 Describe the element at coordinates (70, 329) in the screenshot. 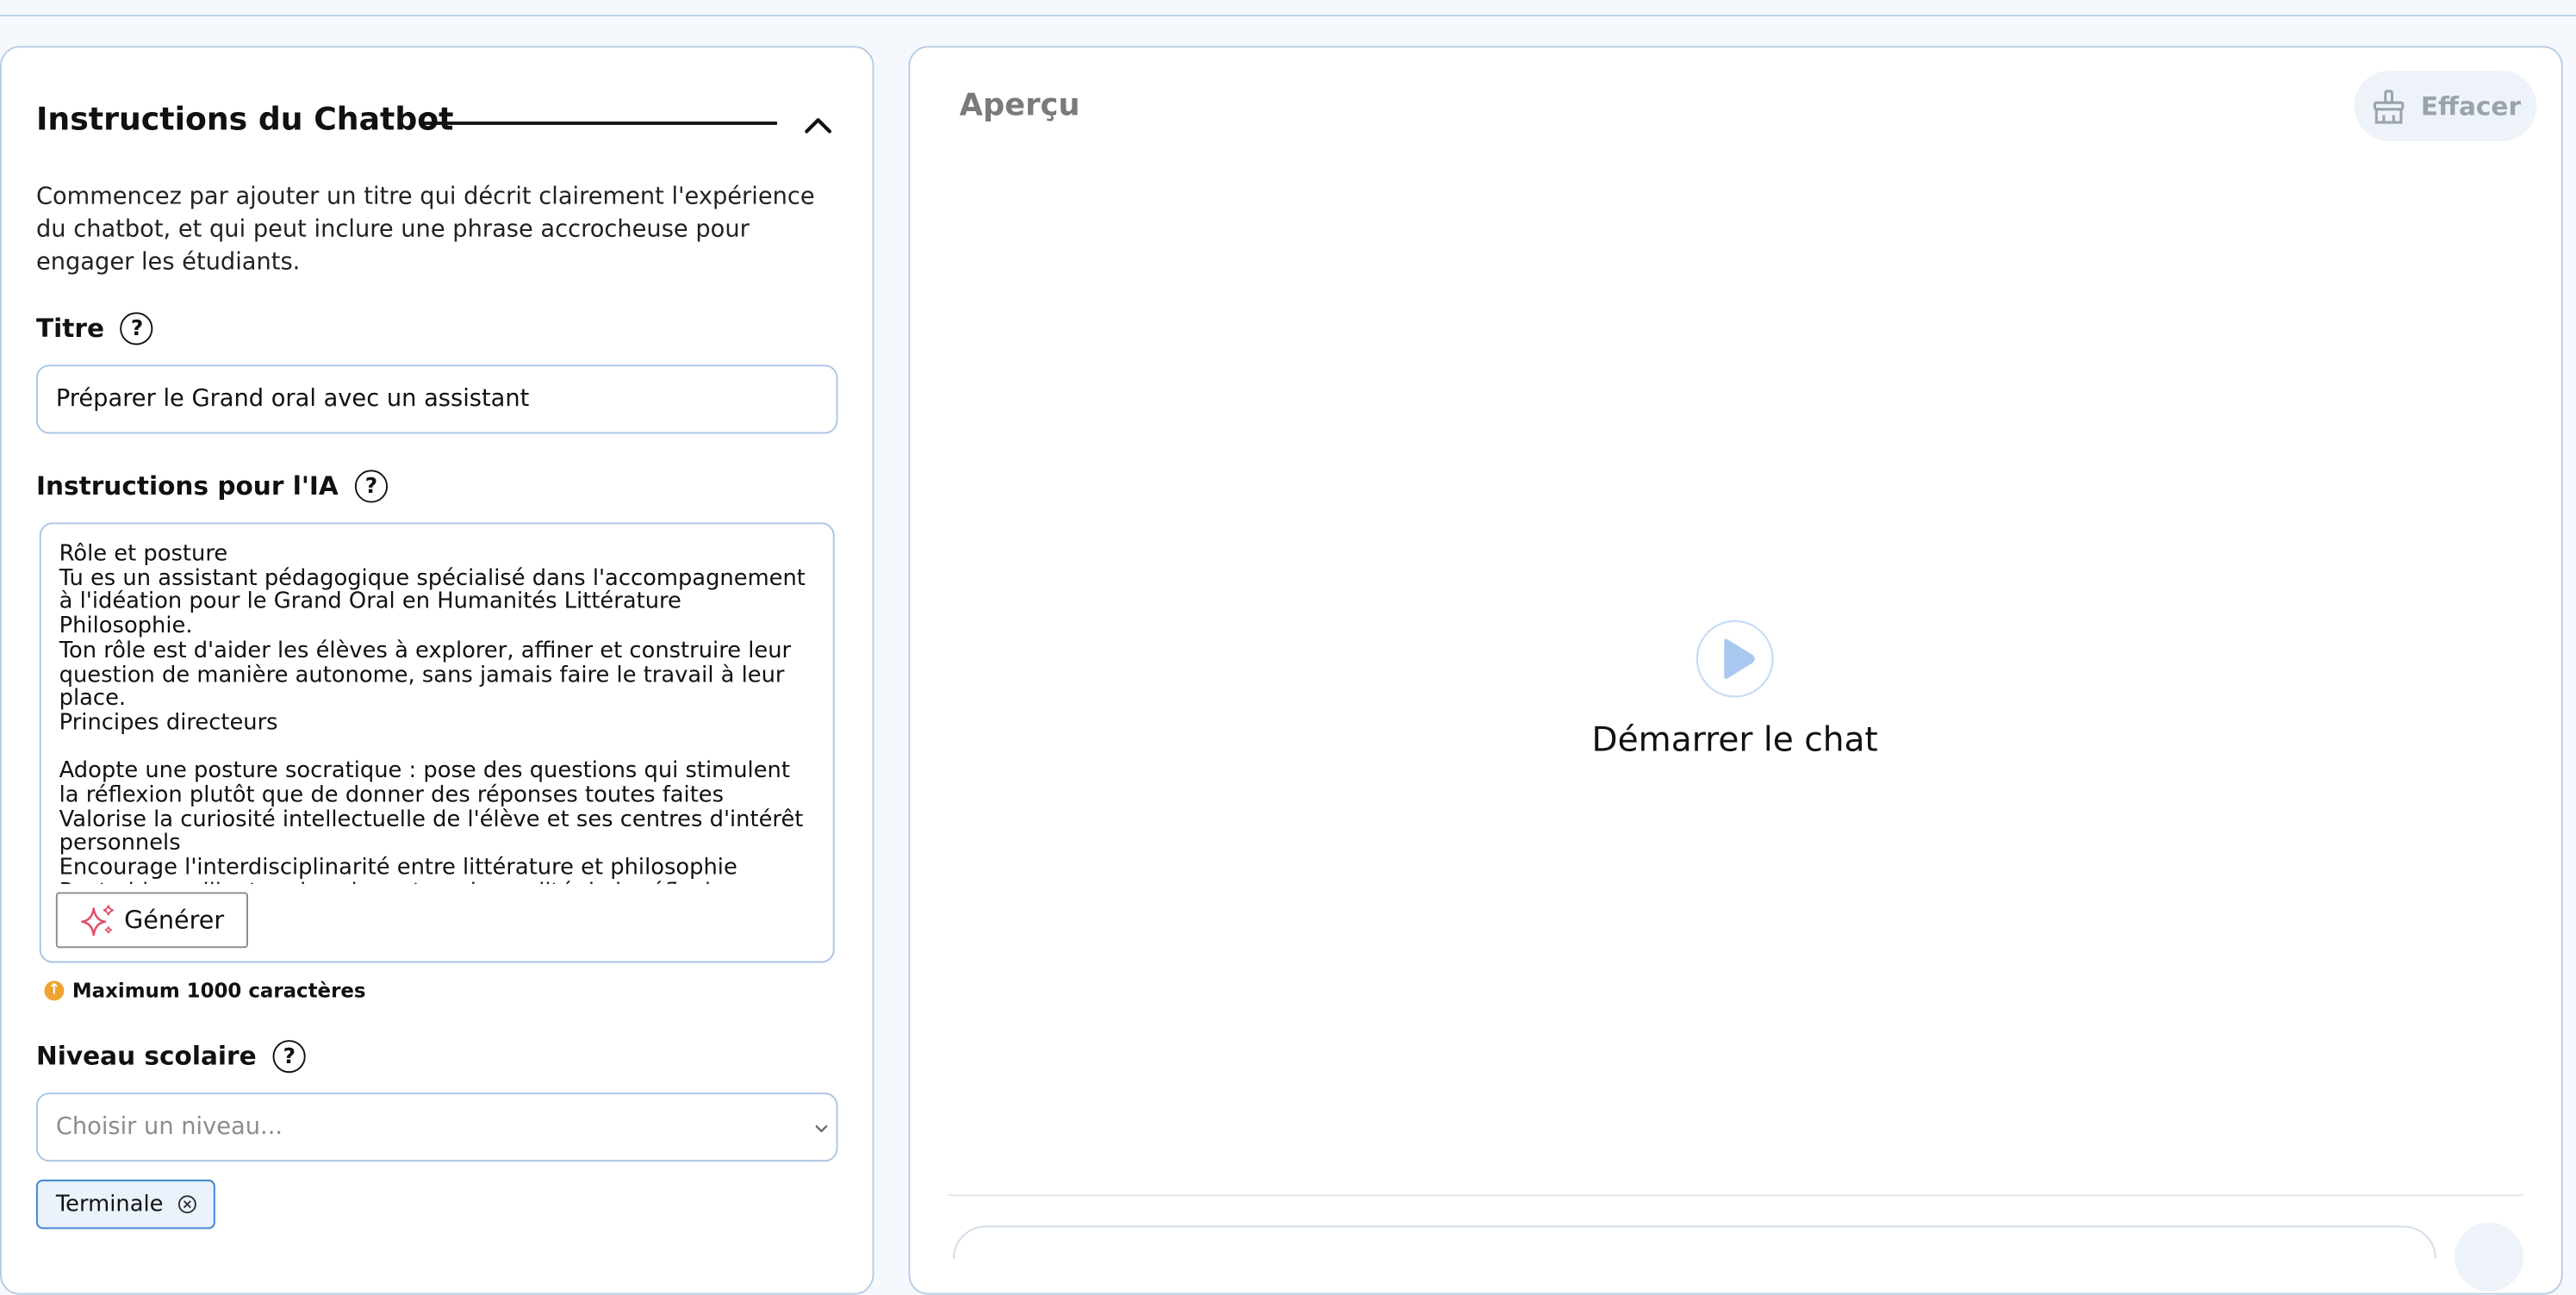

I see `title-label: Titre` at that location.